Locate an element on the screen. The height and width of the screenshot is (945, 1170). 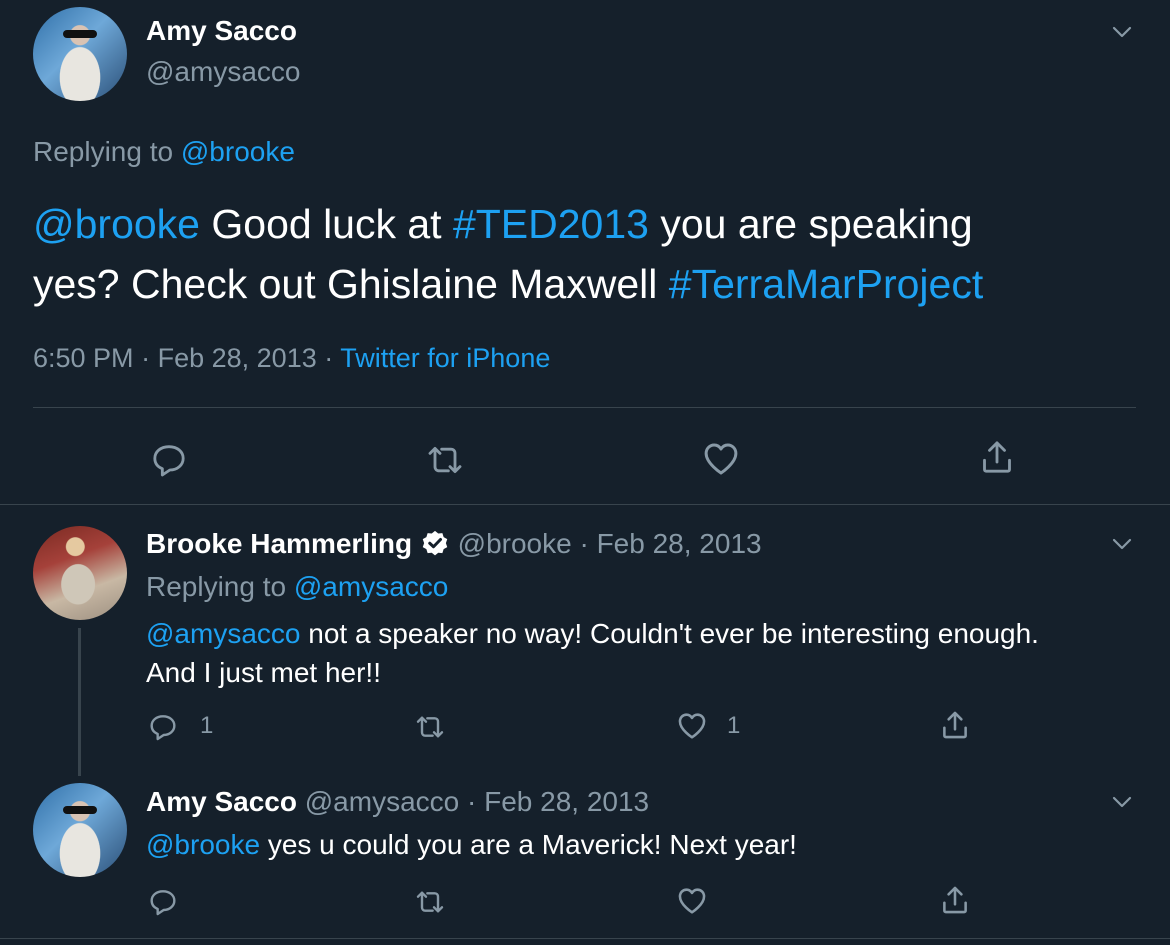
replying-to: Replying to @brooke is located at coordinates (164, 152).